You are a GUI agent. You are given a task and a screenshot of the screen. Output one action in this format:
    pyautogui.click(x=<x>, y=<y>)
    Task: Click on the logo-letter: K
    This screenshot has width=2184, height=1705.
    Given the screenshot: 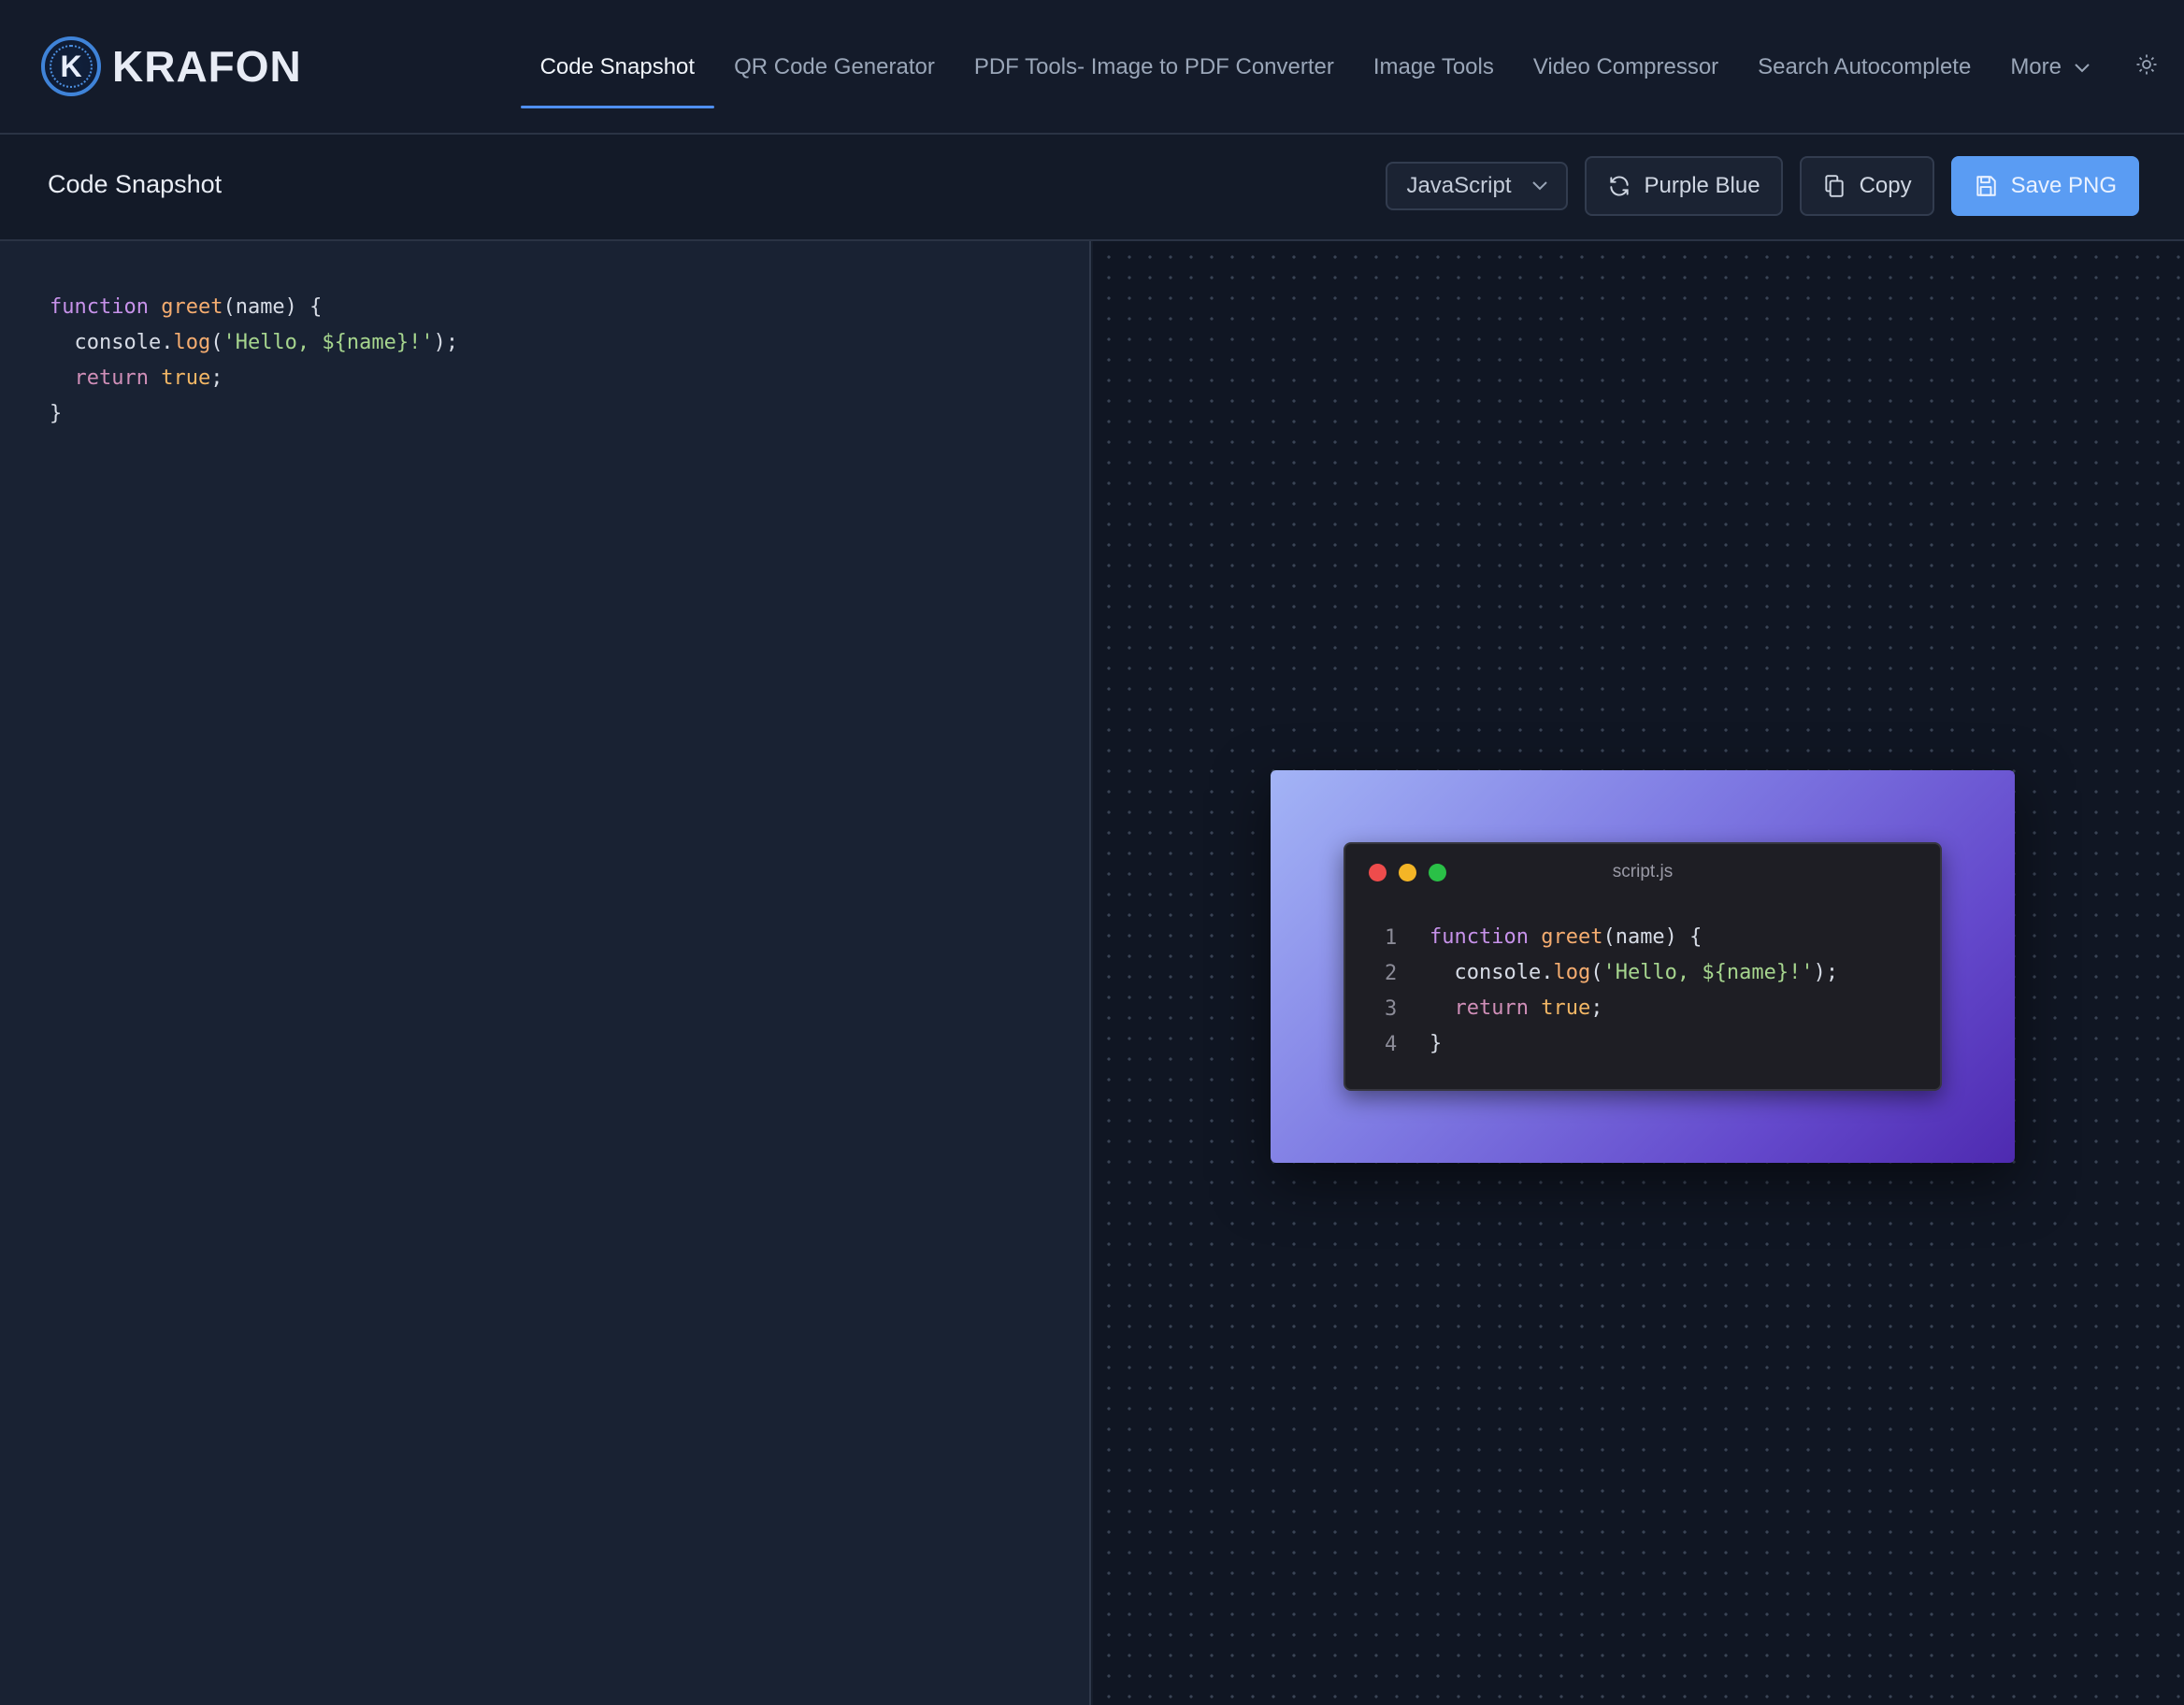 What is the action you would take?
    pyautogui.click(x=71, y=66)
    